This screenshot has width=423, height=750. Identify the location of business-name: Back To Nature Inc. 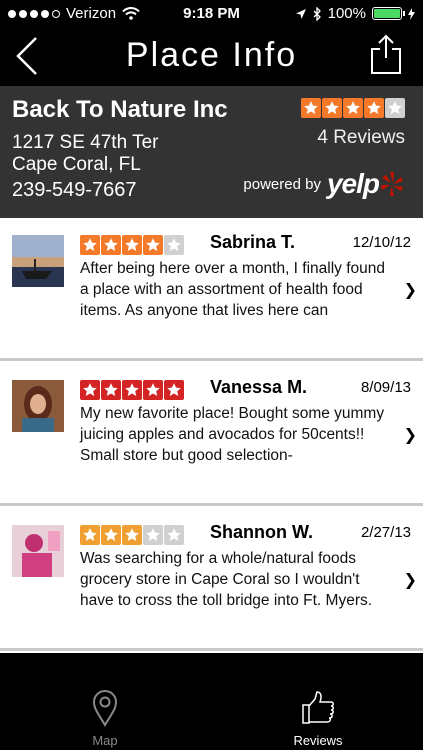
(120, 109).